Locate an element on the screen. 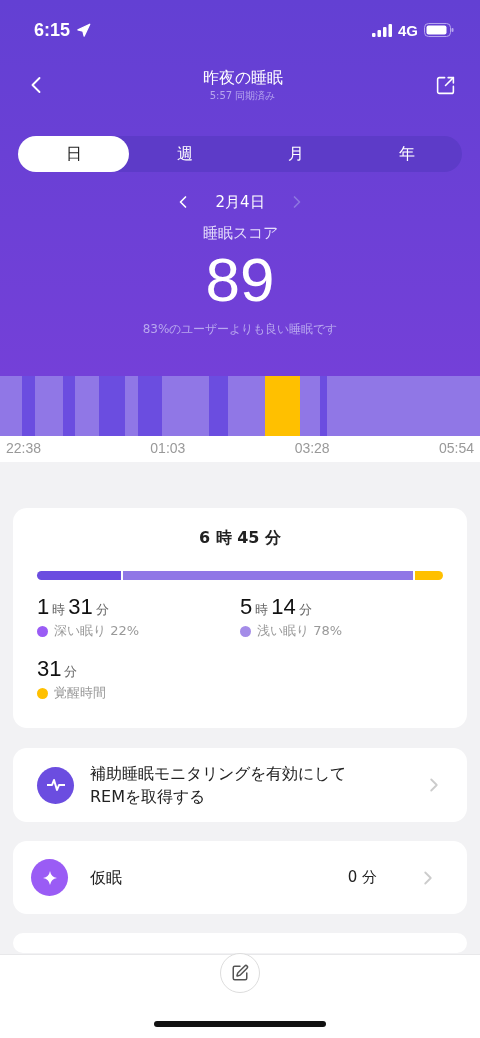  date-label: 2月4日 is located at coordinates (240, 202).